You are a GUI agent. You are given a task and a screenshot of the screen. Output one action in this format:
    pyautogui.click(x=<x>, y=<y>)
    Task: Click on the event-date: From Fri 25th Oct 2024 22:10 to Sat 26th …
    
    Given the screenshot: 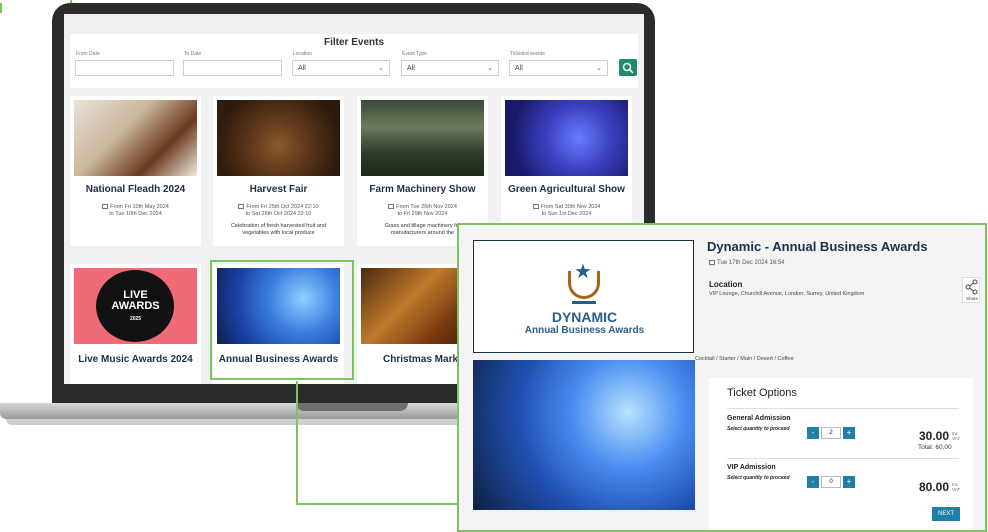 What is the action you would take?
    pyautogui.click(x=278, y=211)
    